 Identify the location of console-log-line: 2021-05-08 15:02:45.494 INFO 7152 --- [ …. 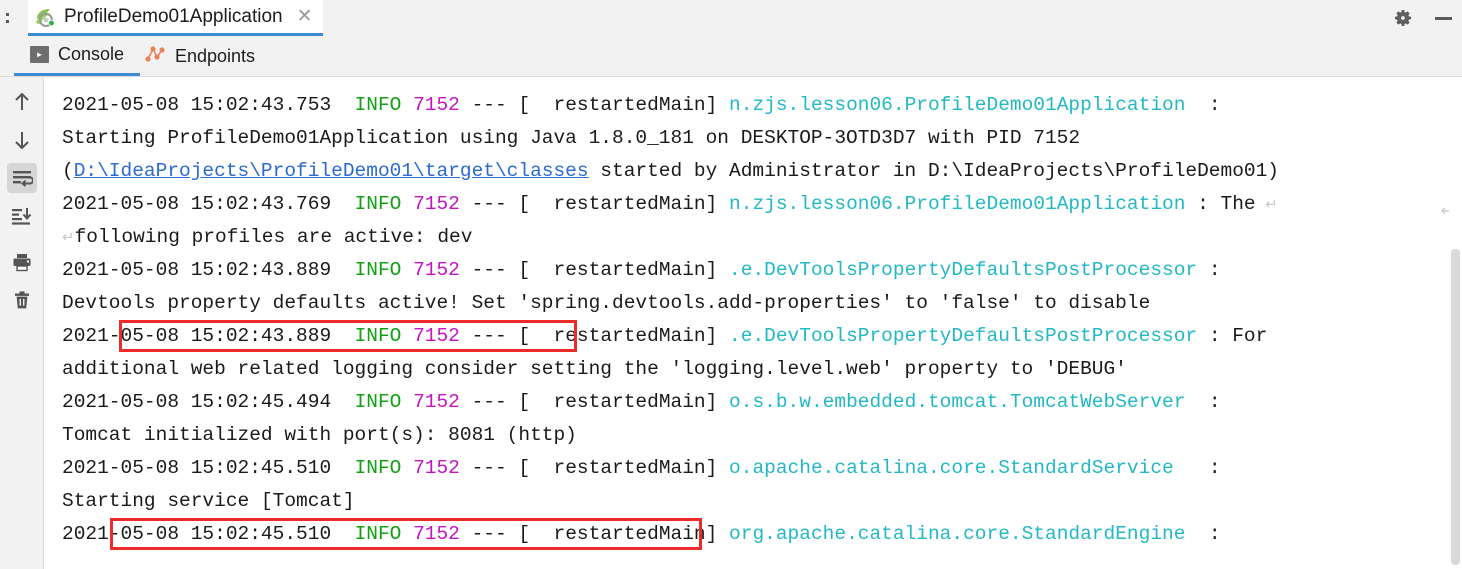
(753, 402).